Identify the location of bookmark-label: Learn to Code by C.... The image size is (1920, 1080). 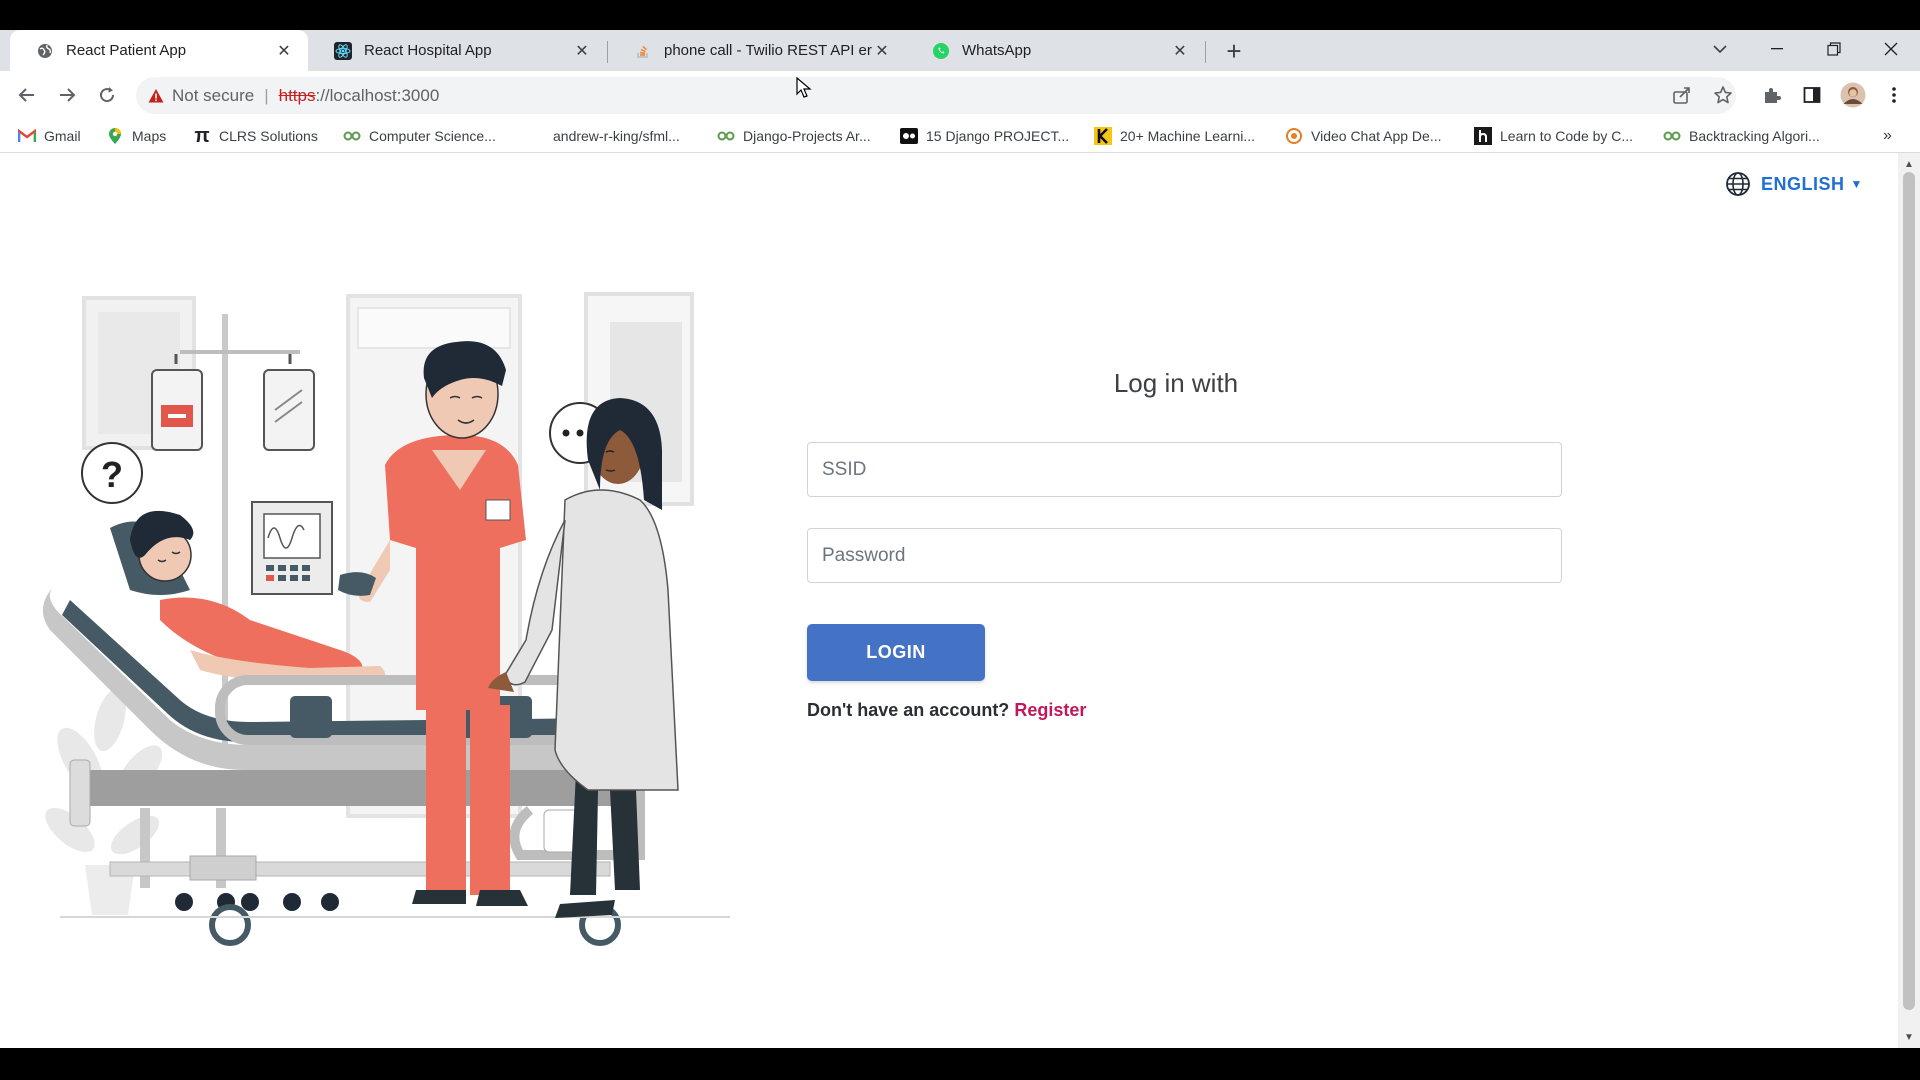
(1567, 136).